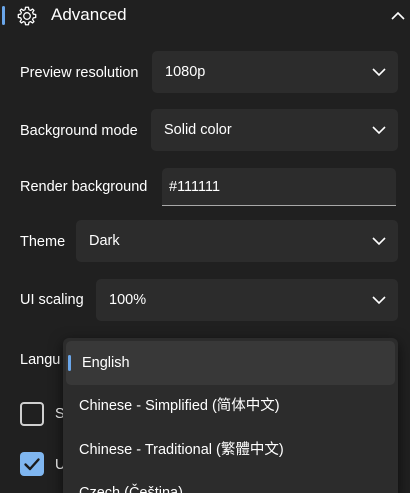 This screenshot has width=410, height=493. Describe the element at coordinates (43, 242) in the screenshot. I see `theme-label: Theme` at that location.